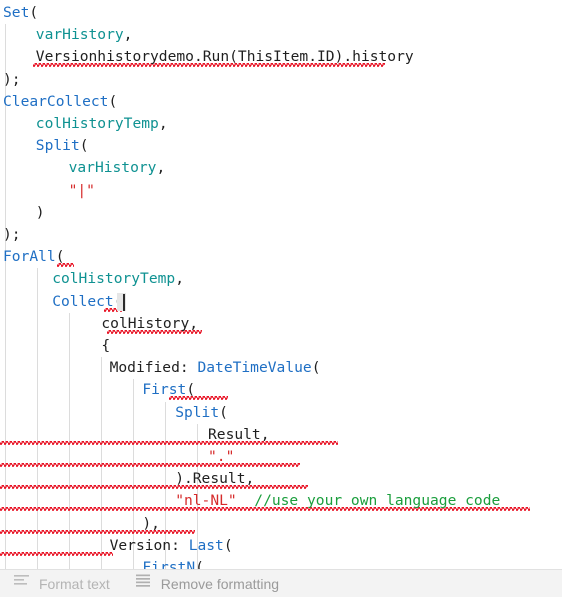  What do you see at coordinates (123, 302) in the screenshot?
I see `caret` at bounding box center [123, 302].